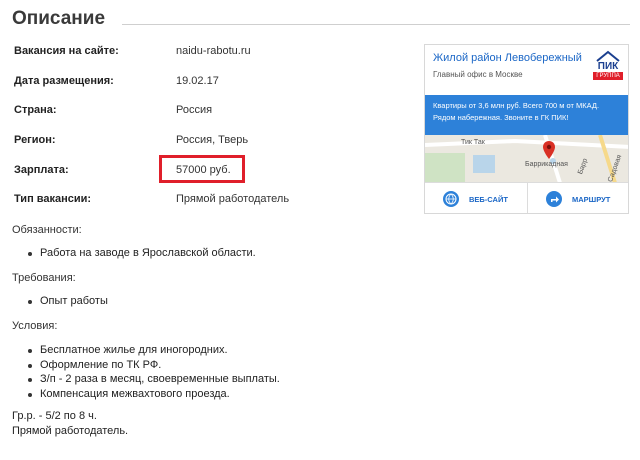  I want to click on duties-heading: Обязанности:, so click(47, 230).